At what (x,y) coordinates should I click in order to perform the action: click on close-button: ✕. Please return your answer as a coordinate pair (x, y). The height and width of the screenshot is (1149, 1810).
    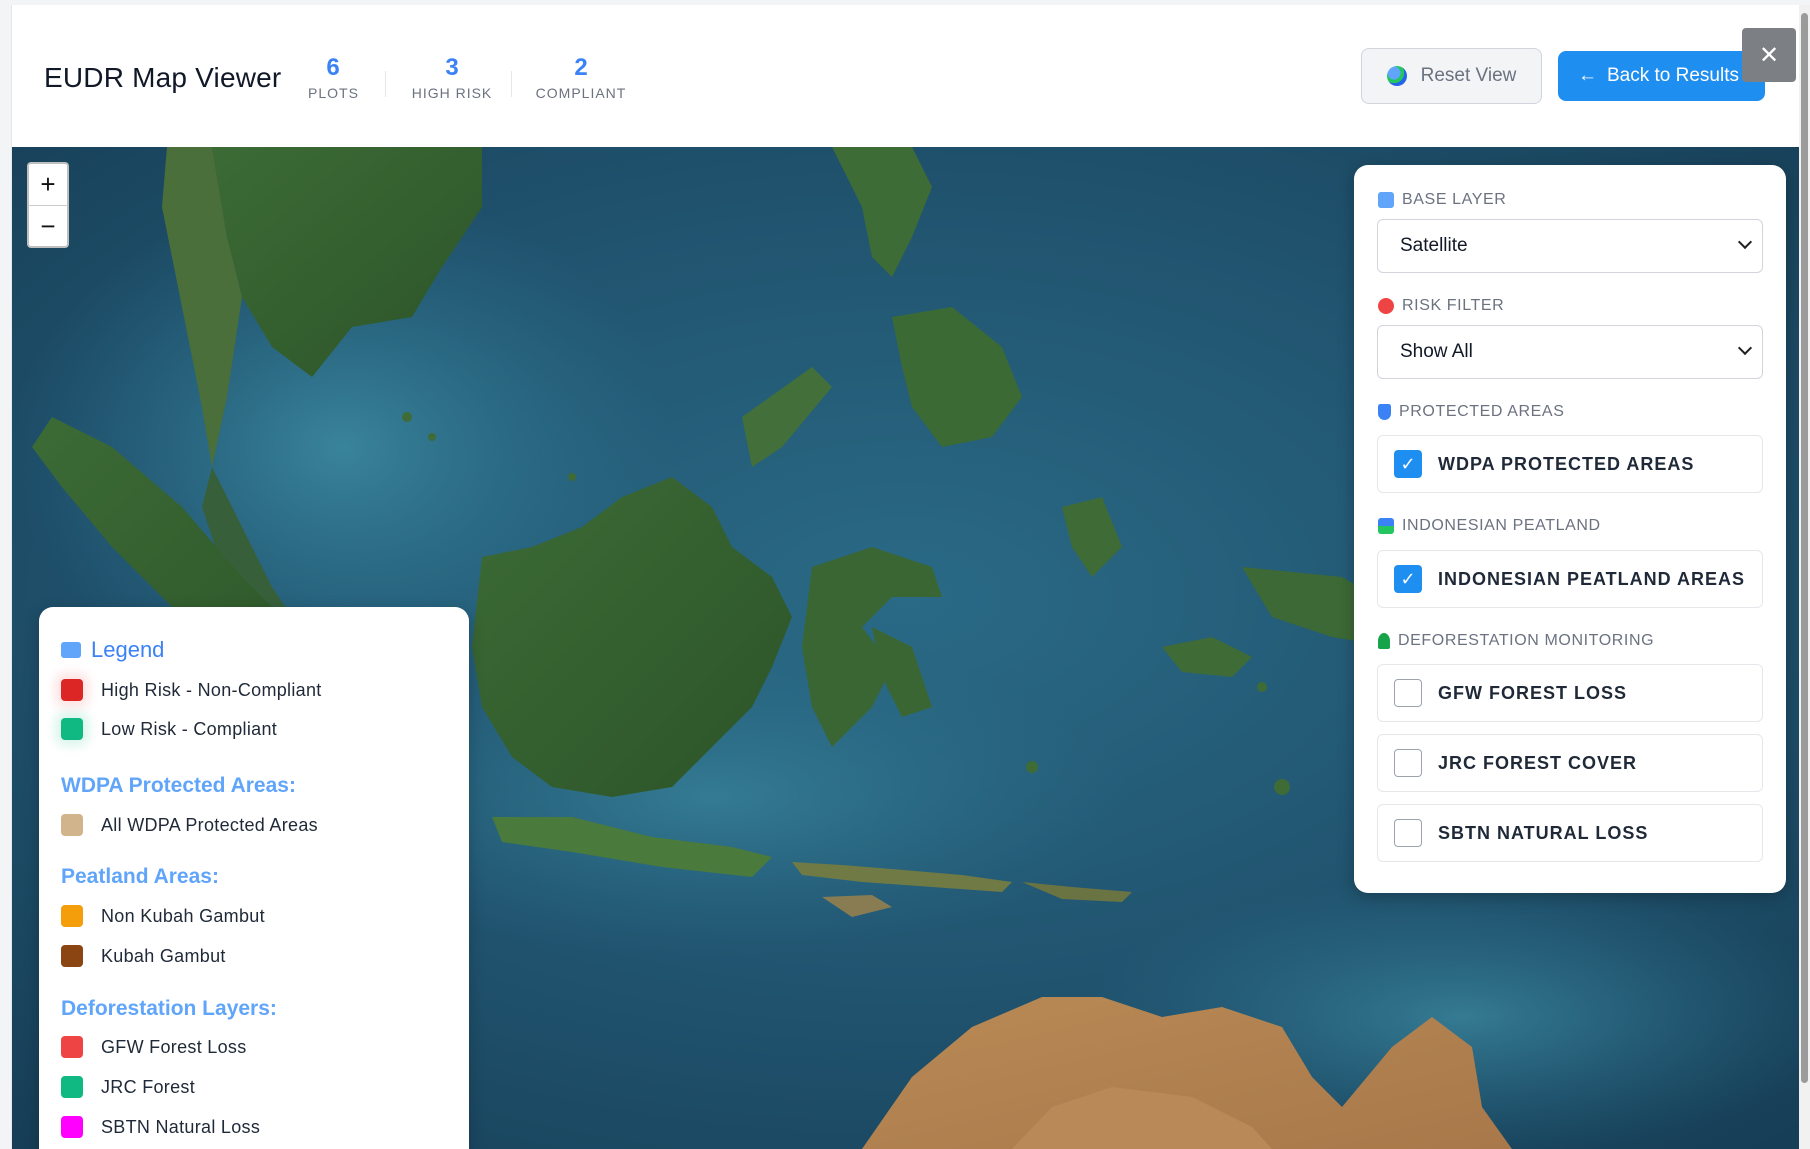
    Looking at the image, I should click on (1769, 55).